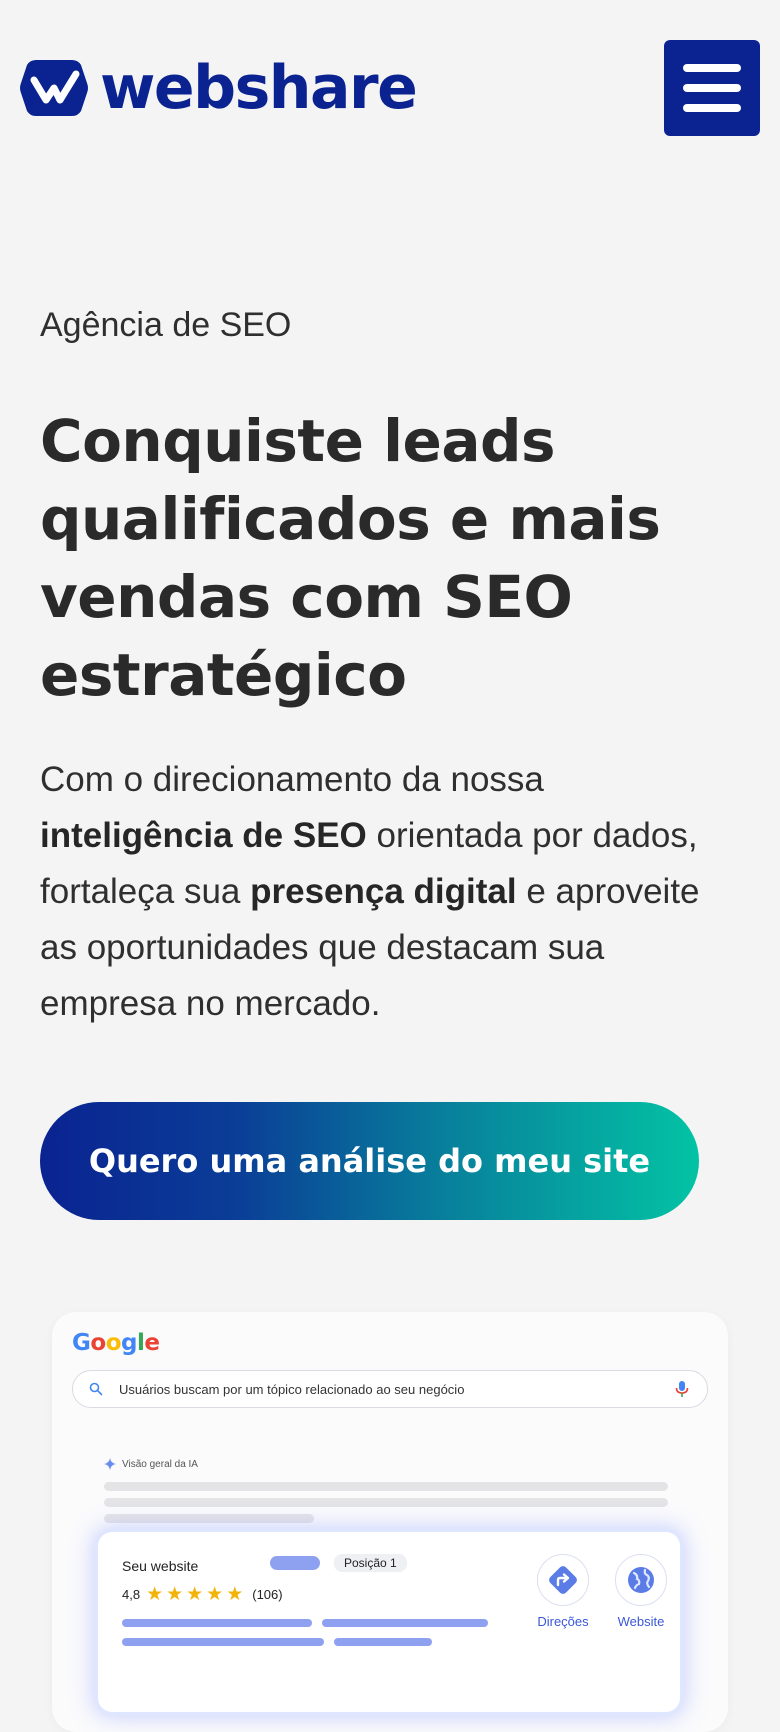 The height and width of the screenshot is (1732, 780). What do you see at coordinates (81, 1343) in the screenshot?
I see `google-letter: G` at bounding box center [81, 1343].